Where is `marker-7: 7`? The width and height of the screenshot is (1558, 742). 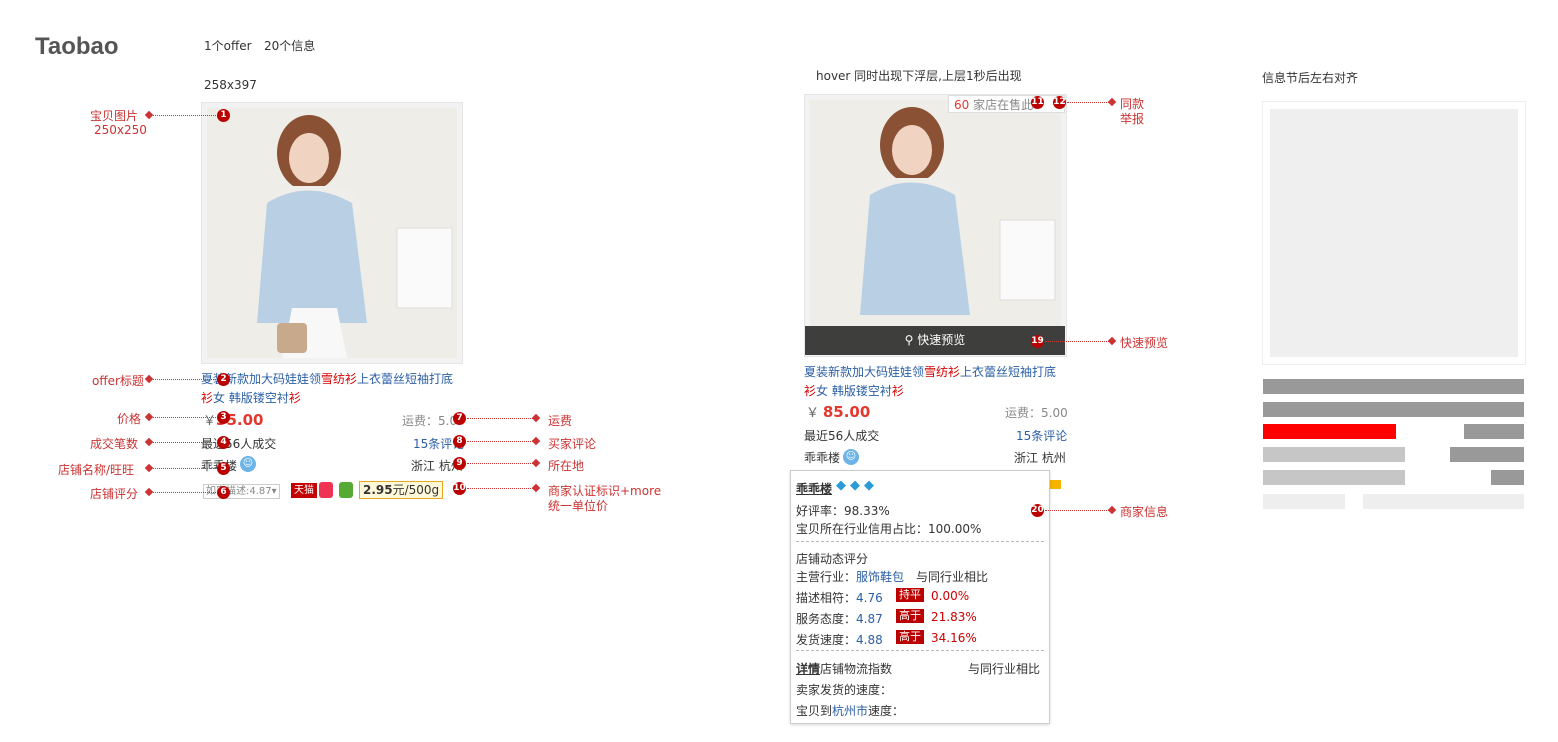 marker-7: 7 is located at coordinates (459, 418).